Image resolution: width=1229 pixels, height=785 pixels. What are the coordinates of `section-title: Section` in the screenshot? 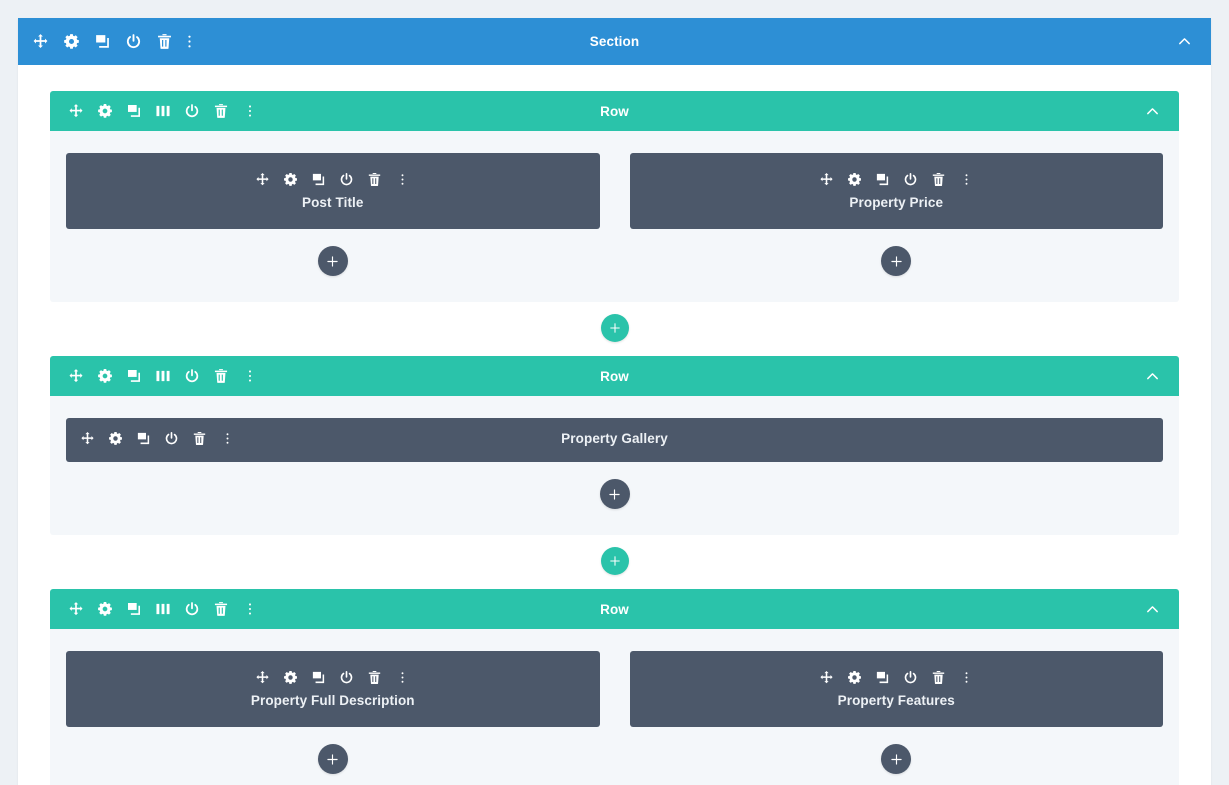 It's located at (614, 41).